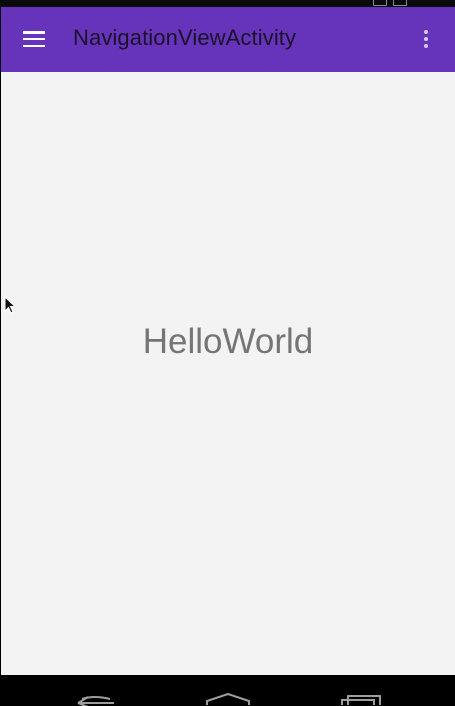 This screenshot has height=706, width=455. I want to click on navigation-drawer-button, so click(34, 39).